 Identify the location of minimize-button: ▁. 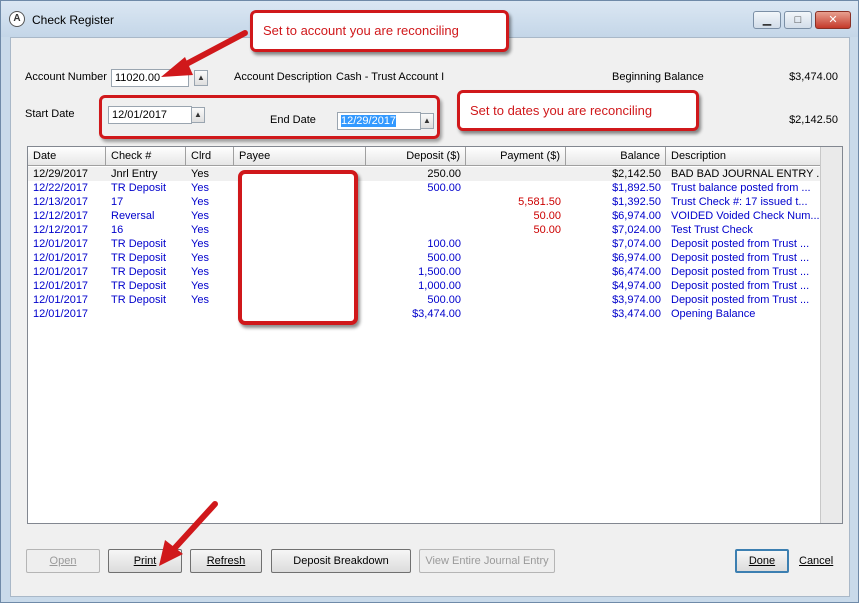
(767, 20).